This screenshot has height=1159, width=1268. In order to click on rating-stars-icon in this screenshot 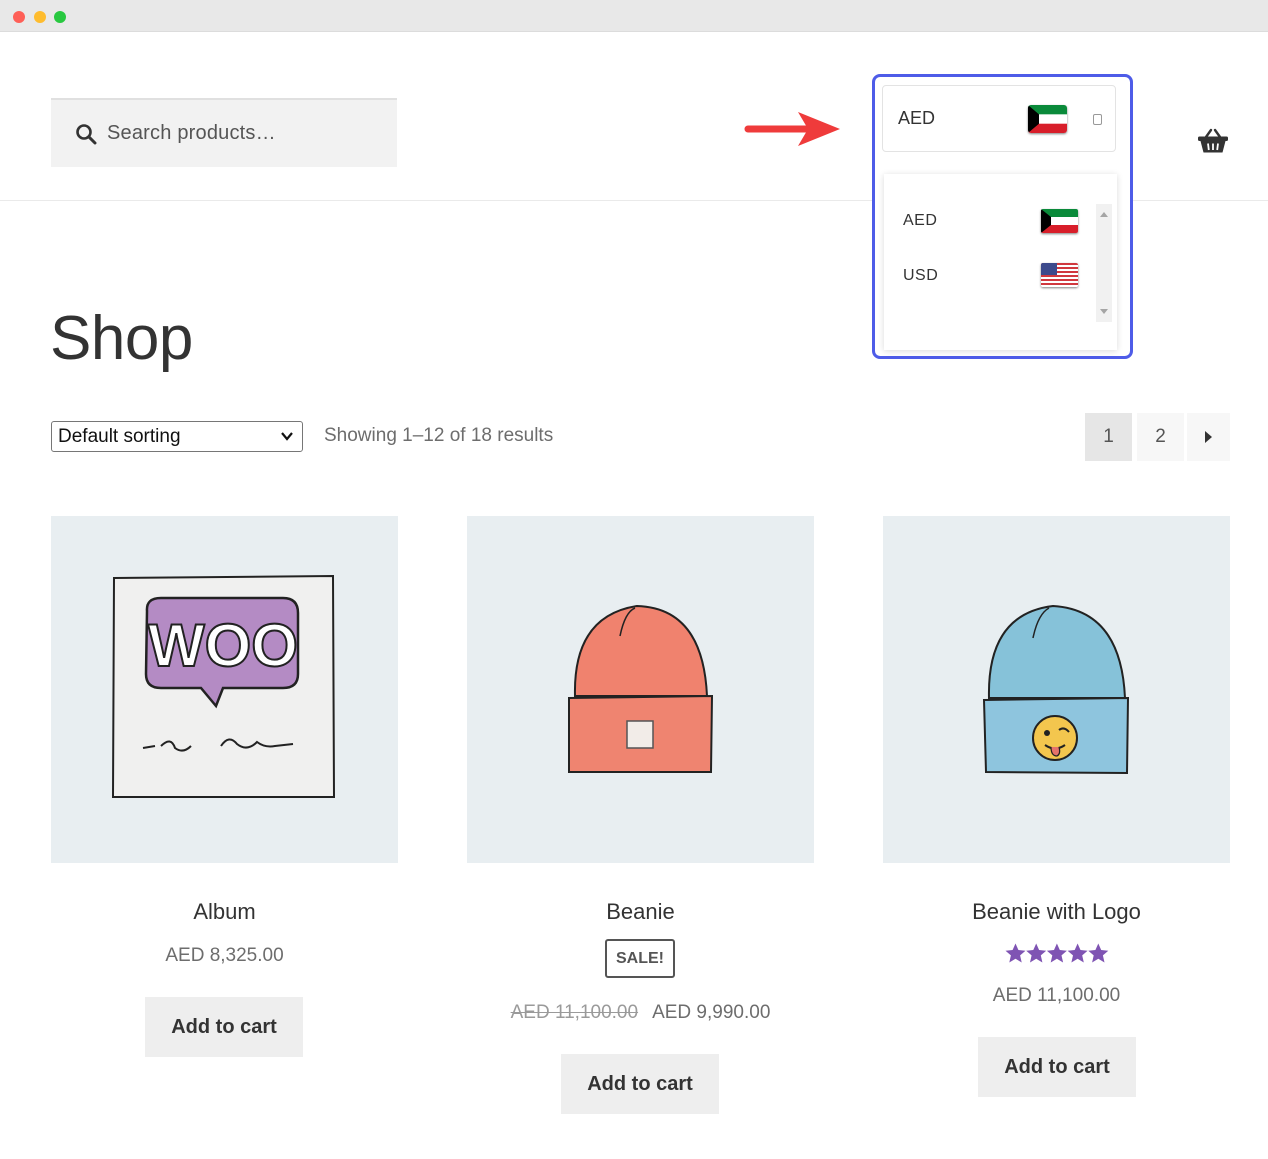, I will do `click(1057, 953)`.